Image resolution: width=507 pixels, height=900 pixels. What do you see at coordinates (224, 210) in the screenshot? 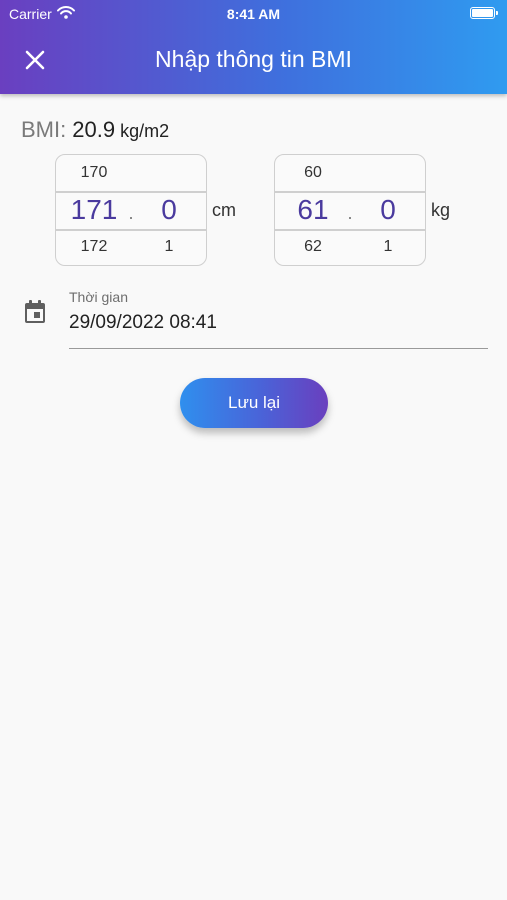
I see `height-unit: cm` at bounding box center [224, 210].